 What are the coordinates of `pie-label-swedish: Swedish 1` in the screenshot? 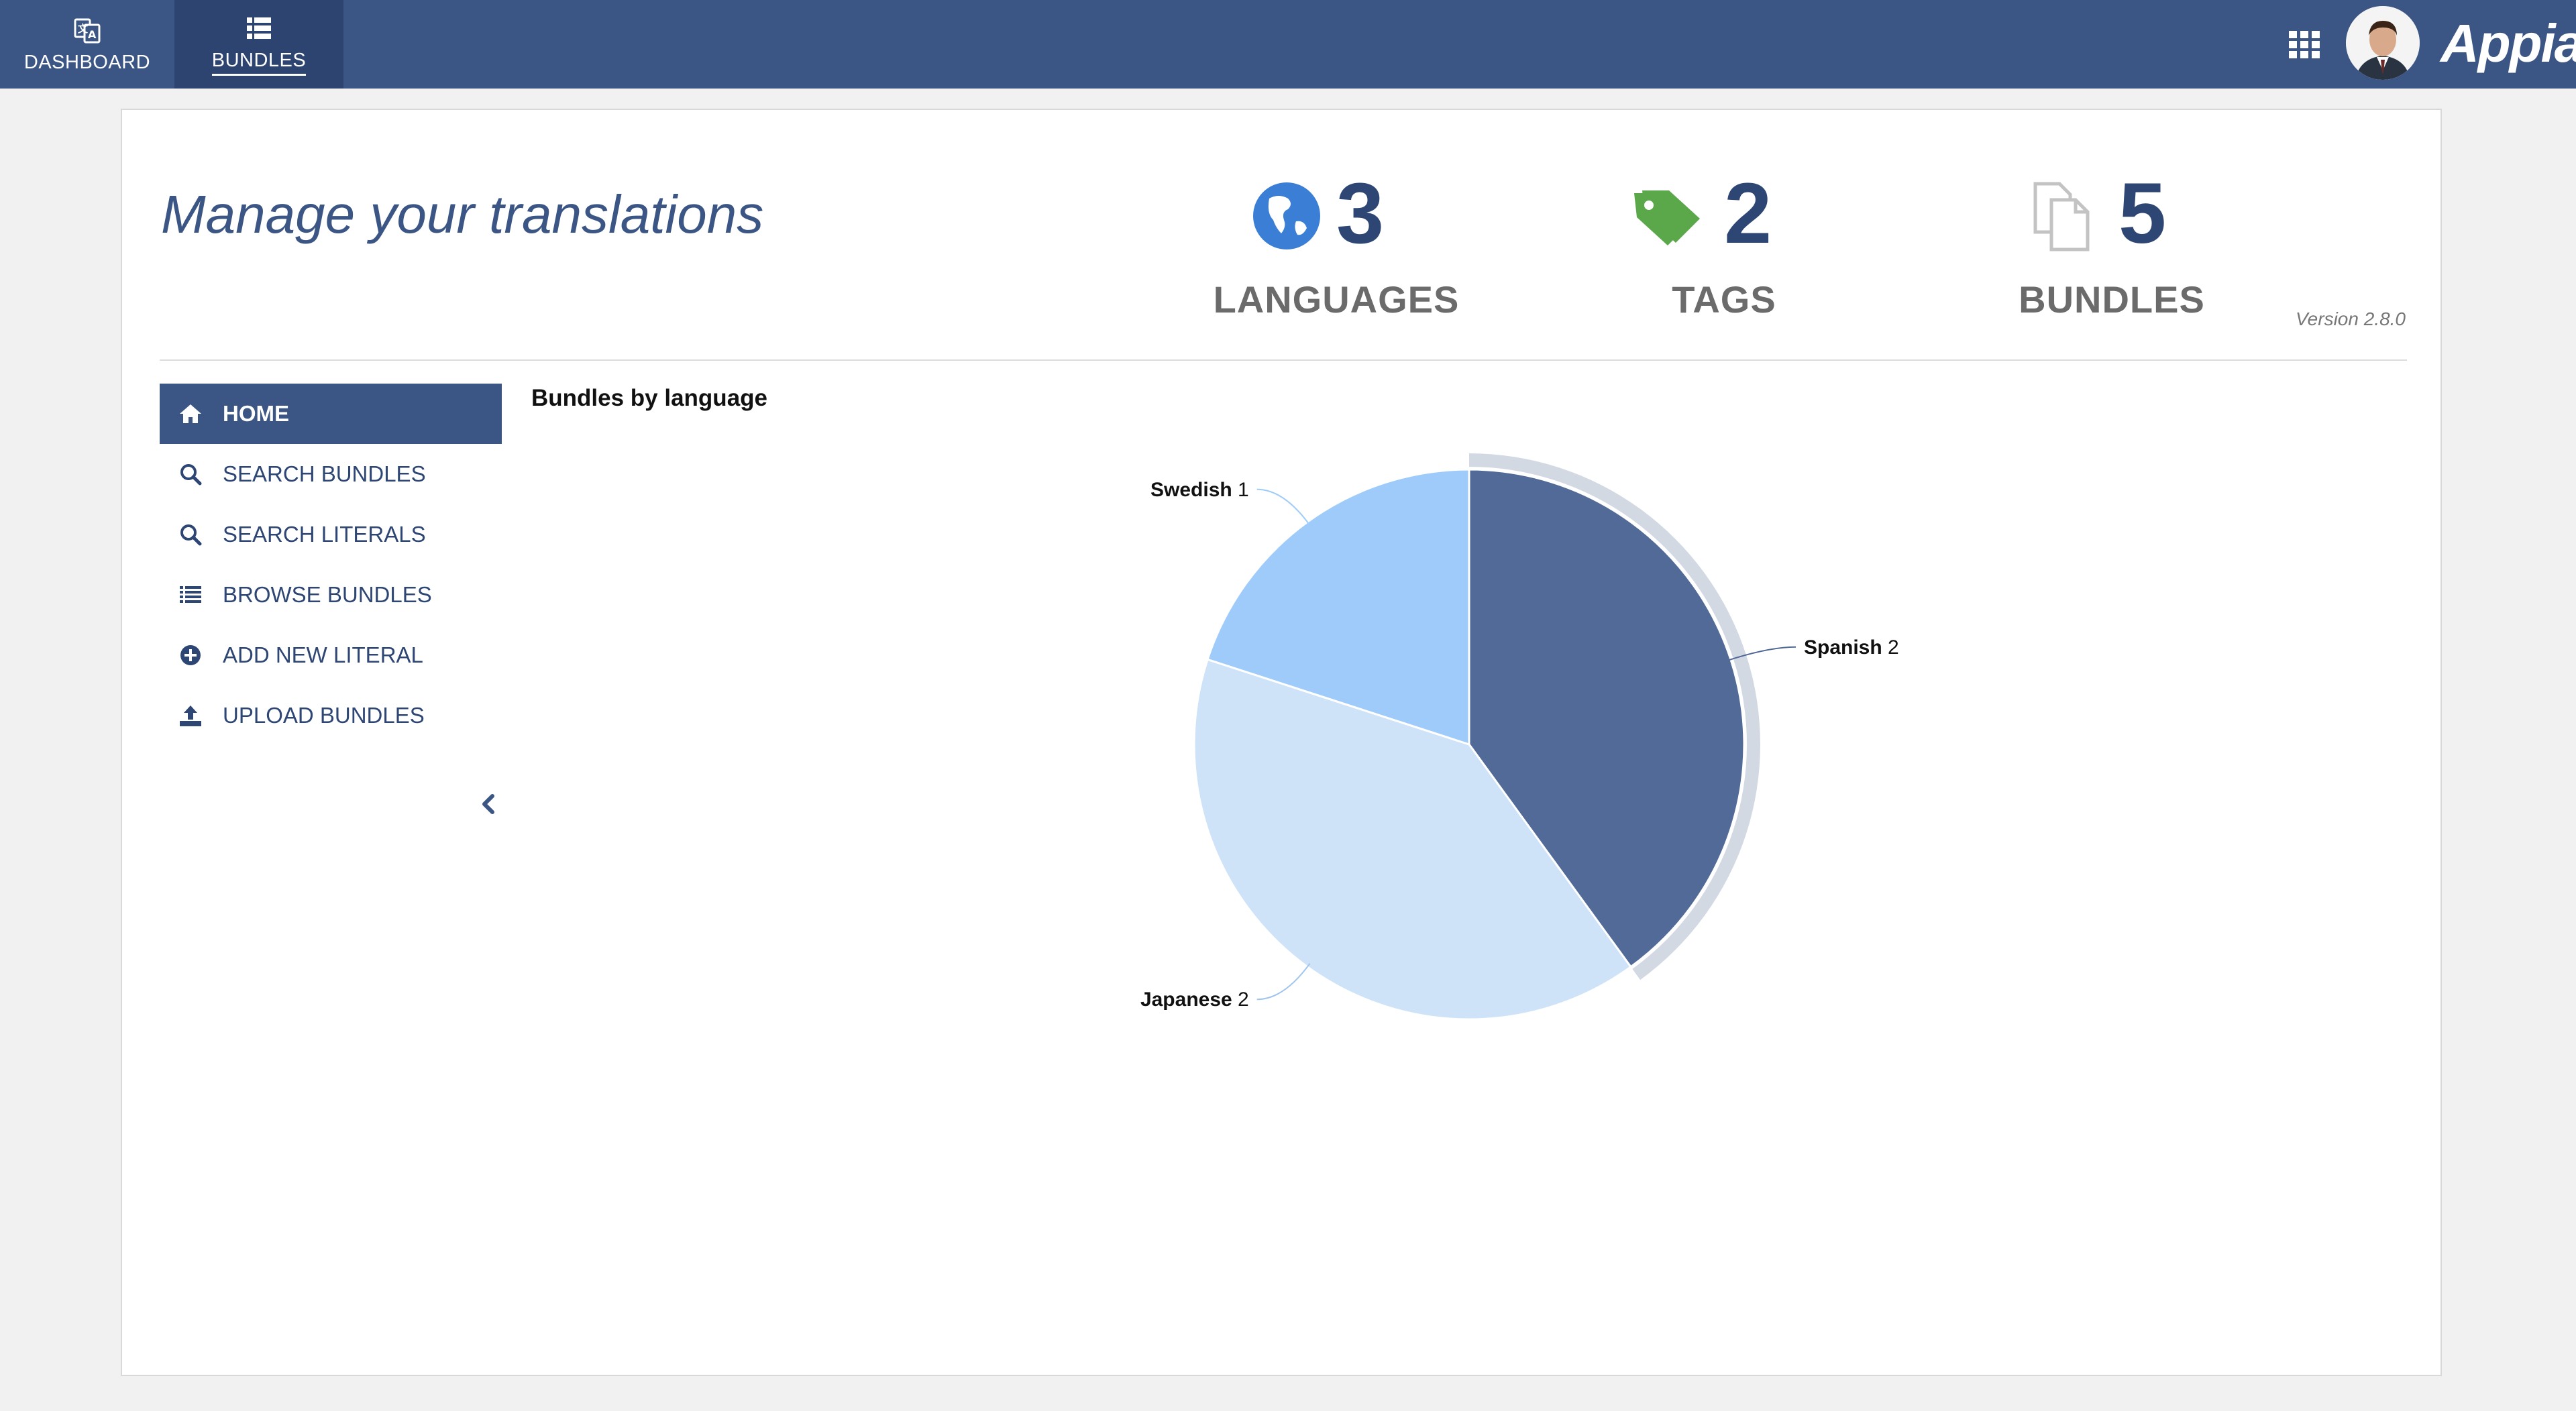 It's located at (1199, 490).